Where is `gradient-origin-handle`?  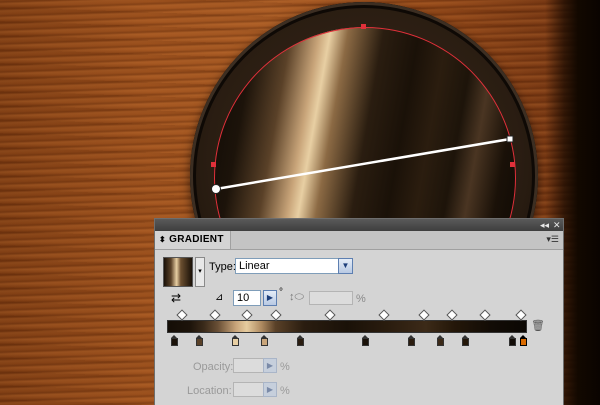
gradient-origin-handle is located at coordinates (216, 189).